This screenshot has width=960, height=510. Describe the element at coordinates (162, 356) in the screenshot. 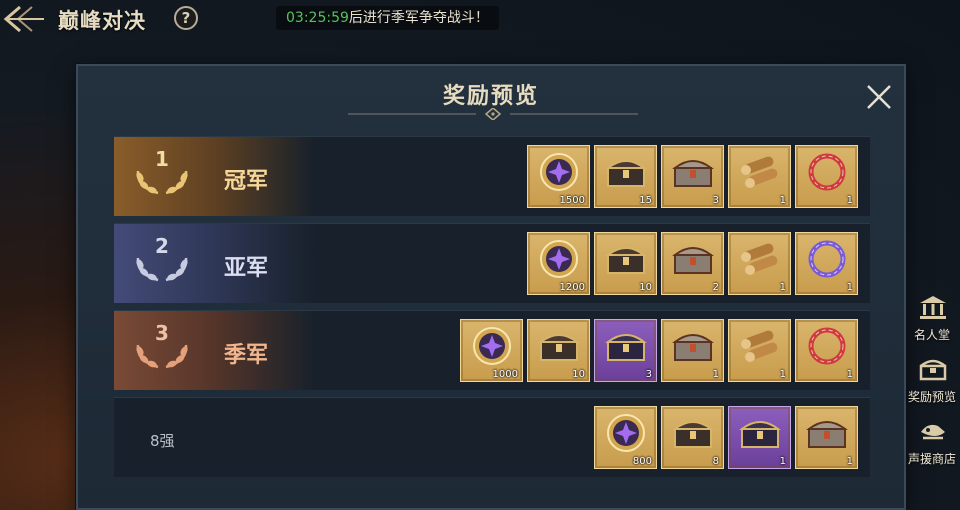

I see `bronze-laurel-icon` at that location.